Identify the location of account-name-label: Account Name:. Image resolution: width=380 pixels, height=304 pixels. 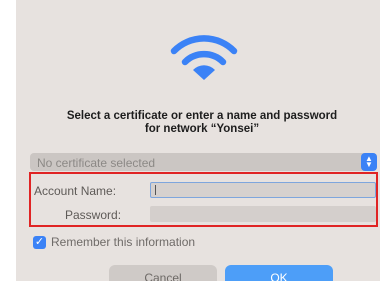
(75, 191).